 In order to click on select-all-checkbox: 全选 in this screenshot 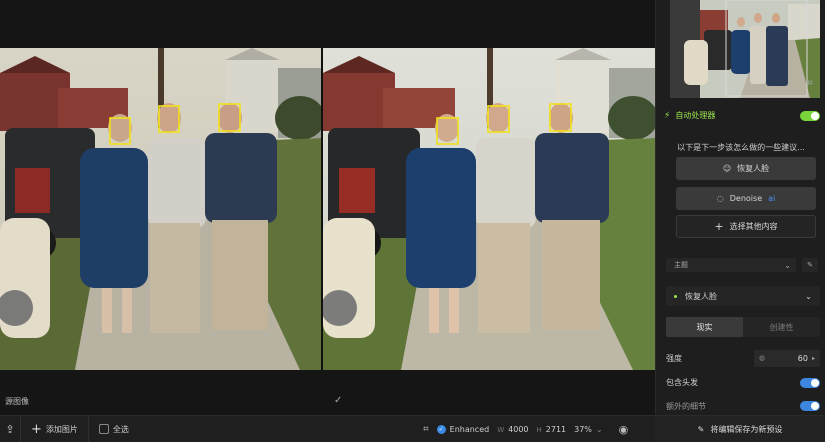, I will do `click(114, 429)`.